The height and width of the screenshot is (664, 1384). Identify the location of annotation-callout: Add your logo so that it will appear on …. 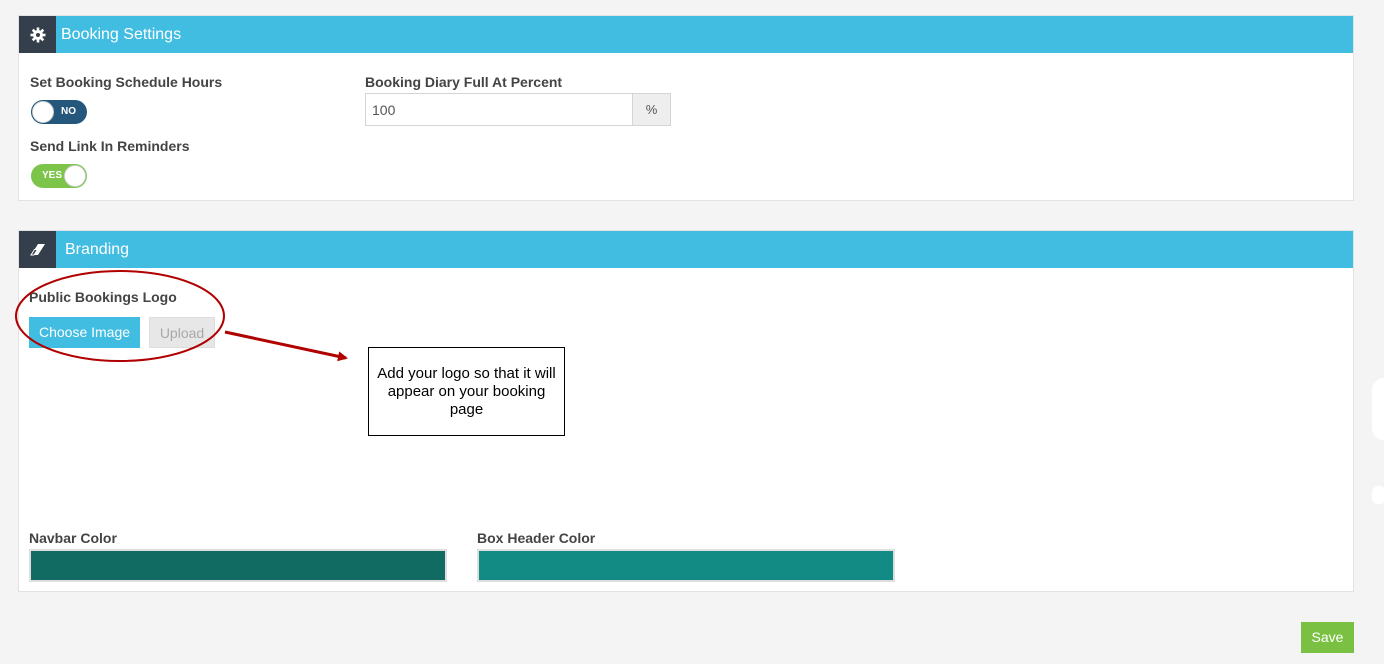
(466, 391).